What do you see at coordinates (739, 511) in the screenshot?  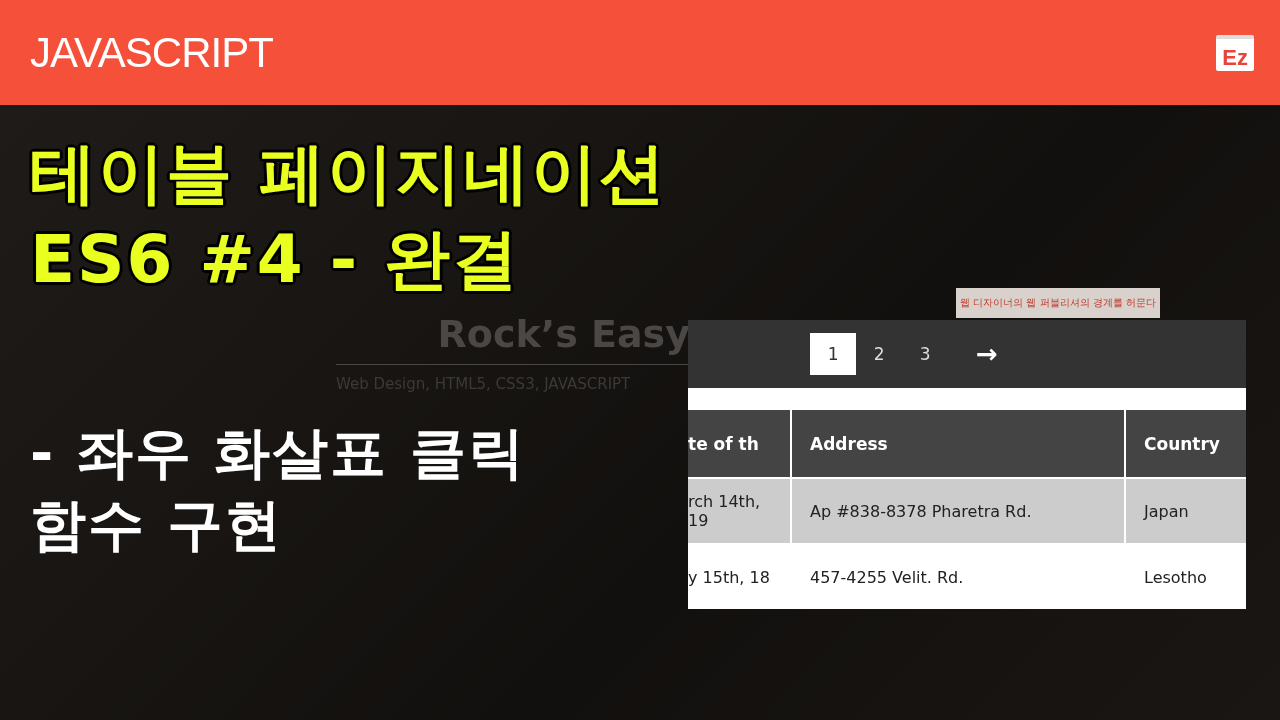 I see `table-cell: rch 14th, 19` at bounding box center [739, 511].